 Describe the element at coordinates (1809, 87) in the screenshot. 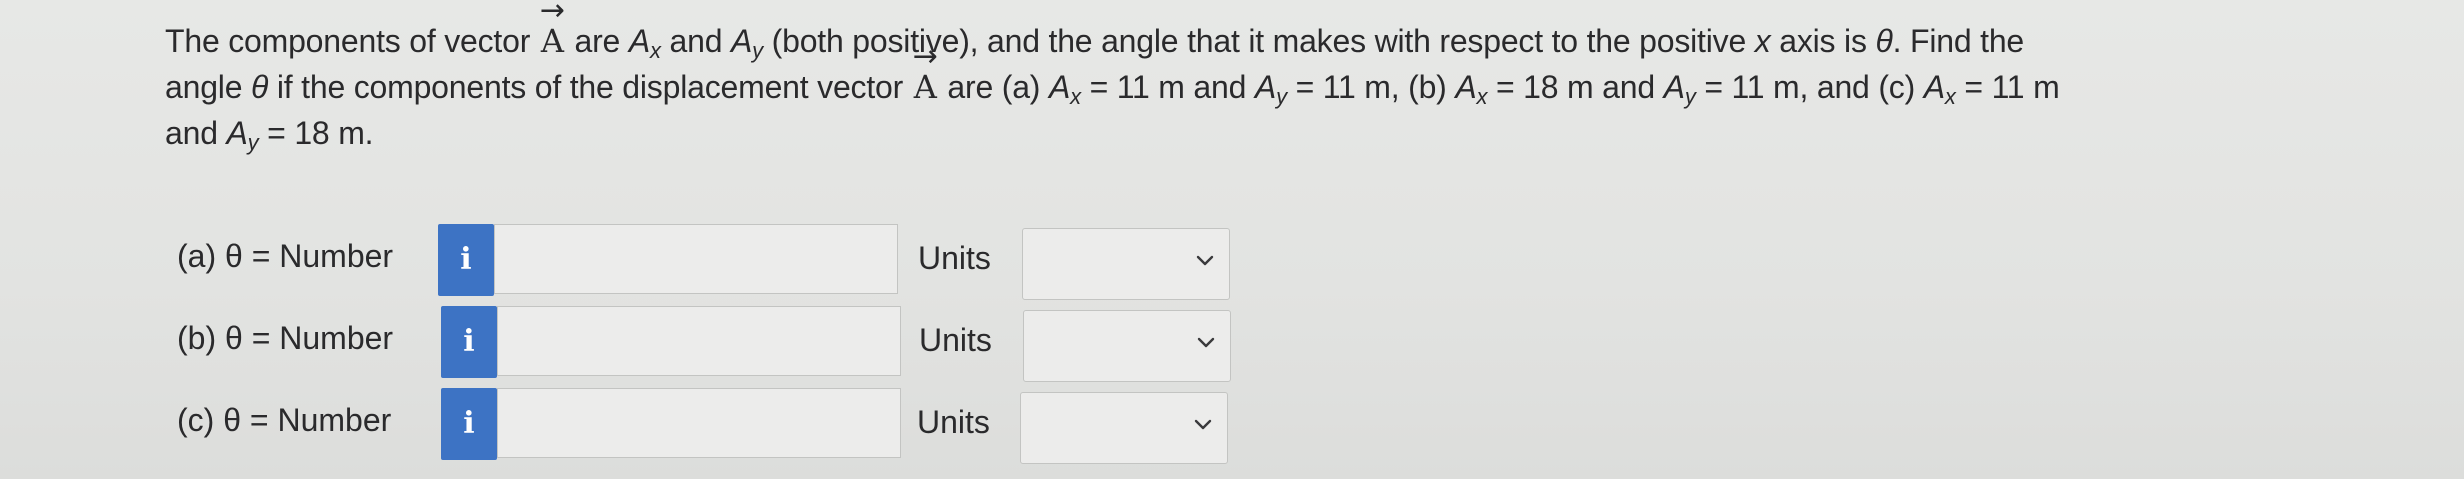

I see `text-segment: = 11 m, and (c)` at that location.